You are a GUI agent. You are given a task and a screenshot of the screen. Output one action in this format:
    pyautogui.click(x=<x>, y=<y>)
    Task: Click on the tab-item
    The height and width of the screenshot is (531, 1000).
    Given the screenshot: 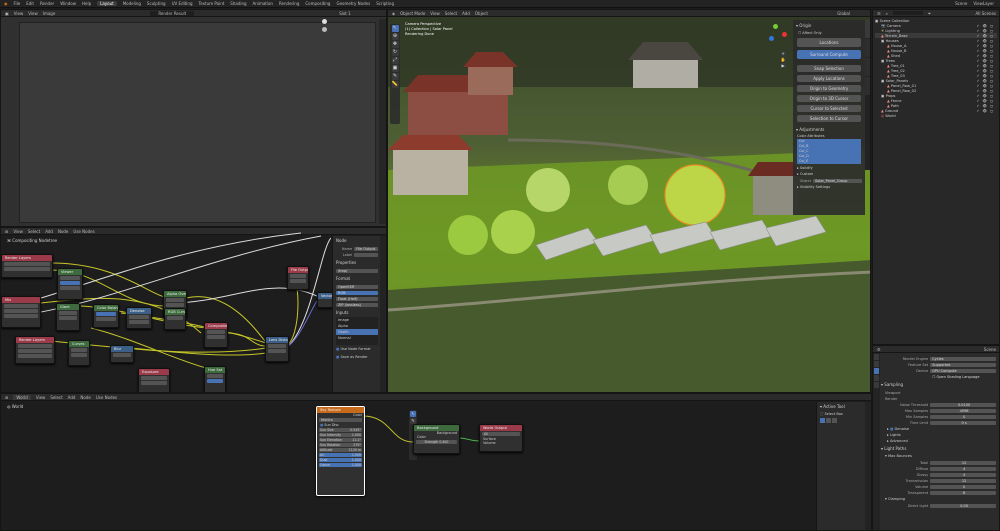 What is the action you would take?
    pyautogui.click(x=867, y=29)
    